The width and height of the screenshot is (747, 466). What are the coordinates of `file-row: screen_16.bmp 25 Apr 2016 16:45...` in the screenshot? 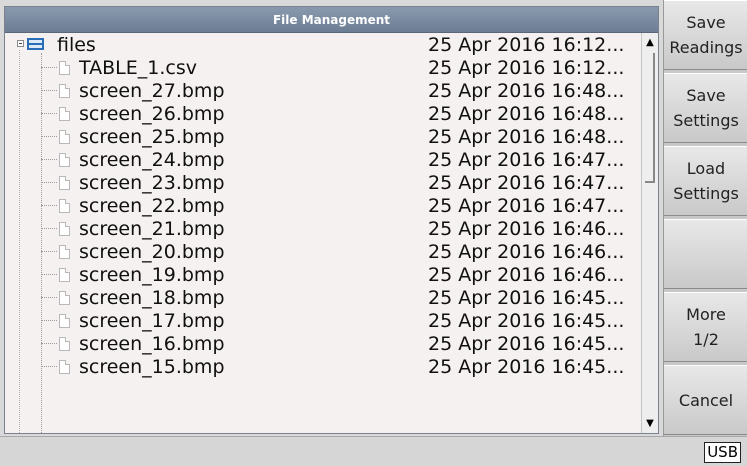 It's located at (323, 343).